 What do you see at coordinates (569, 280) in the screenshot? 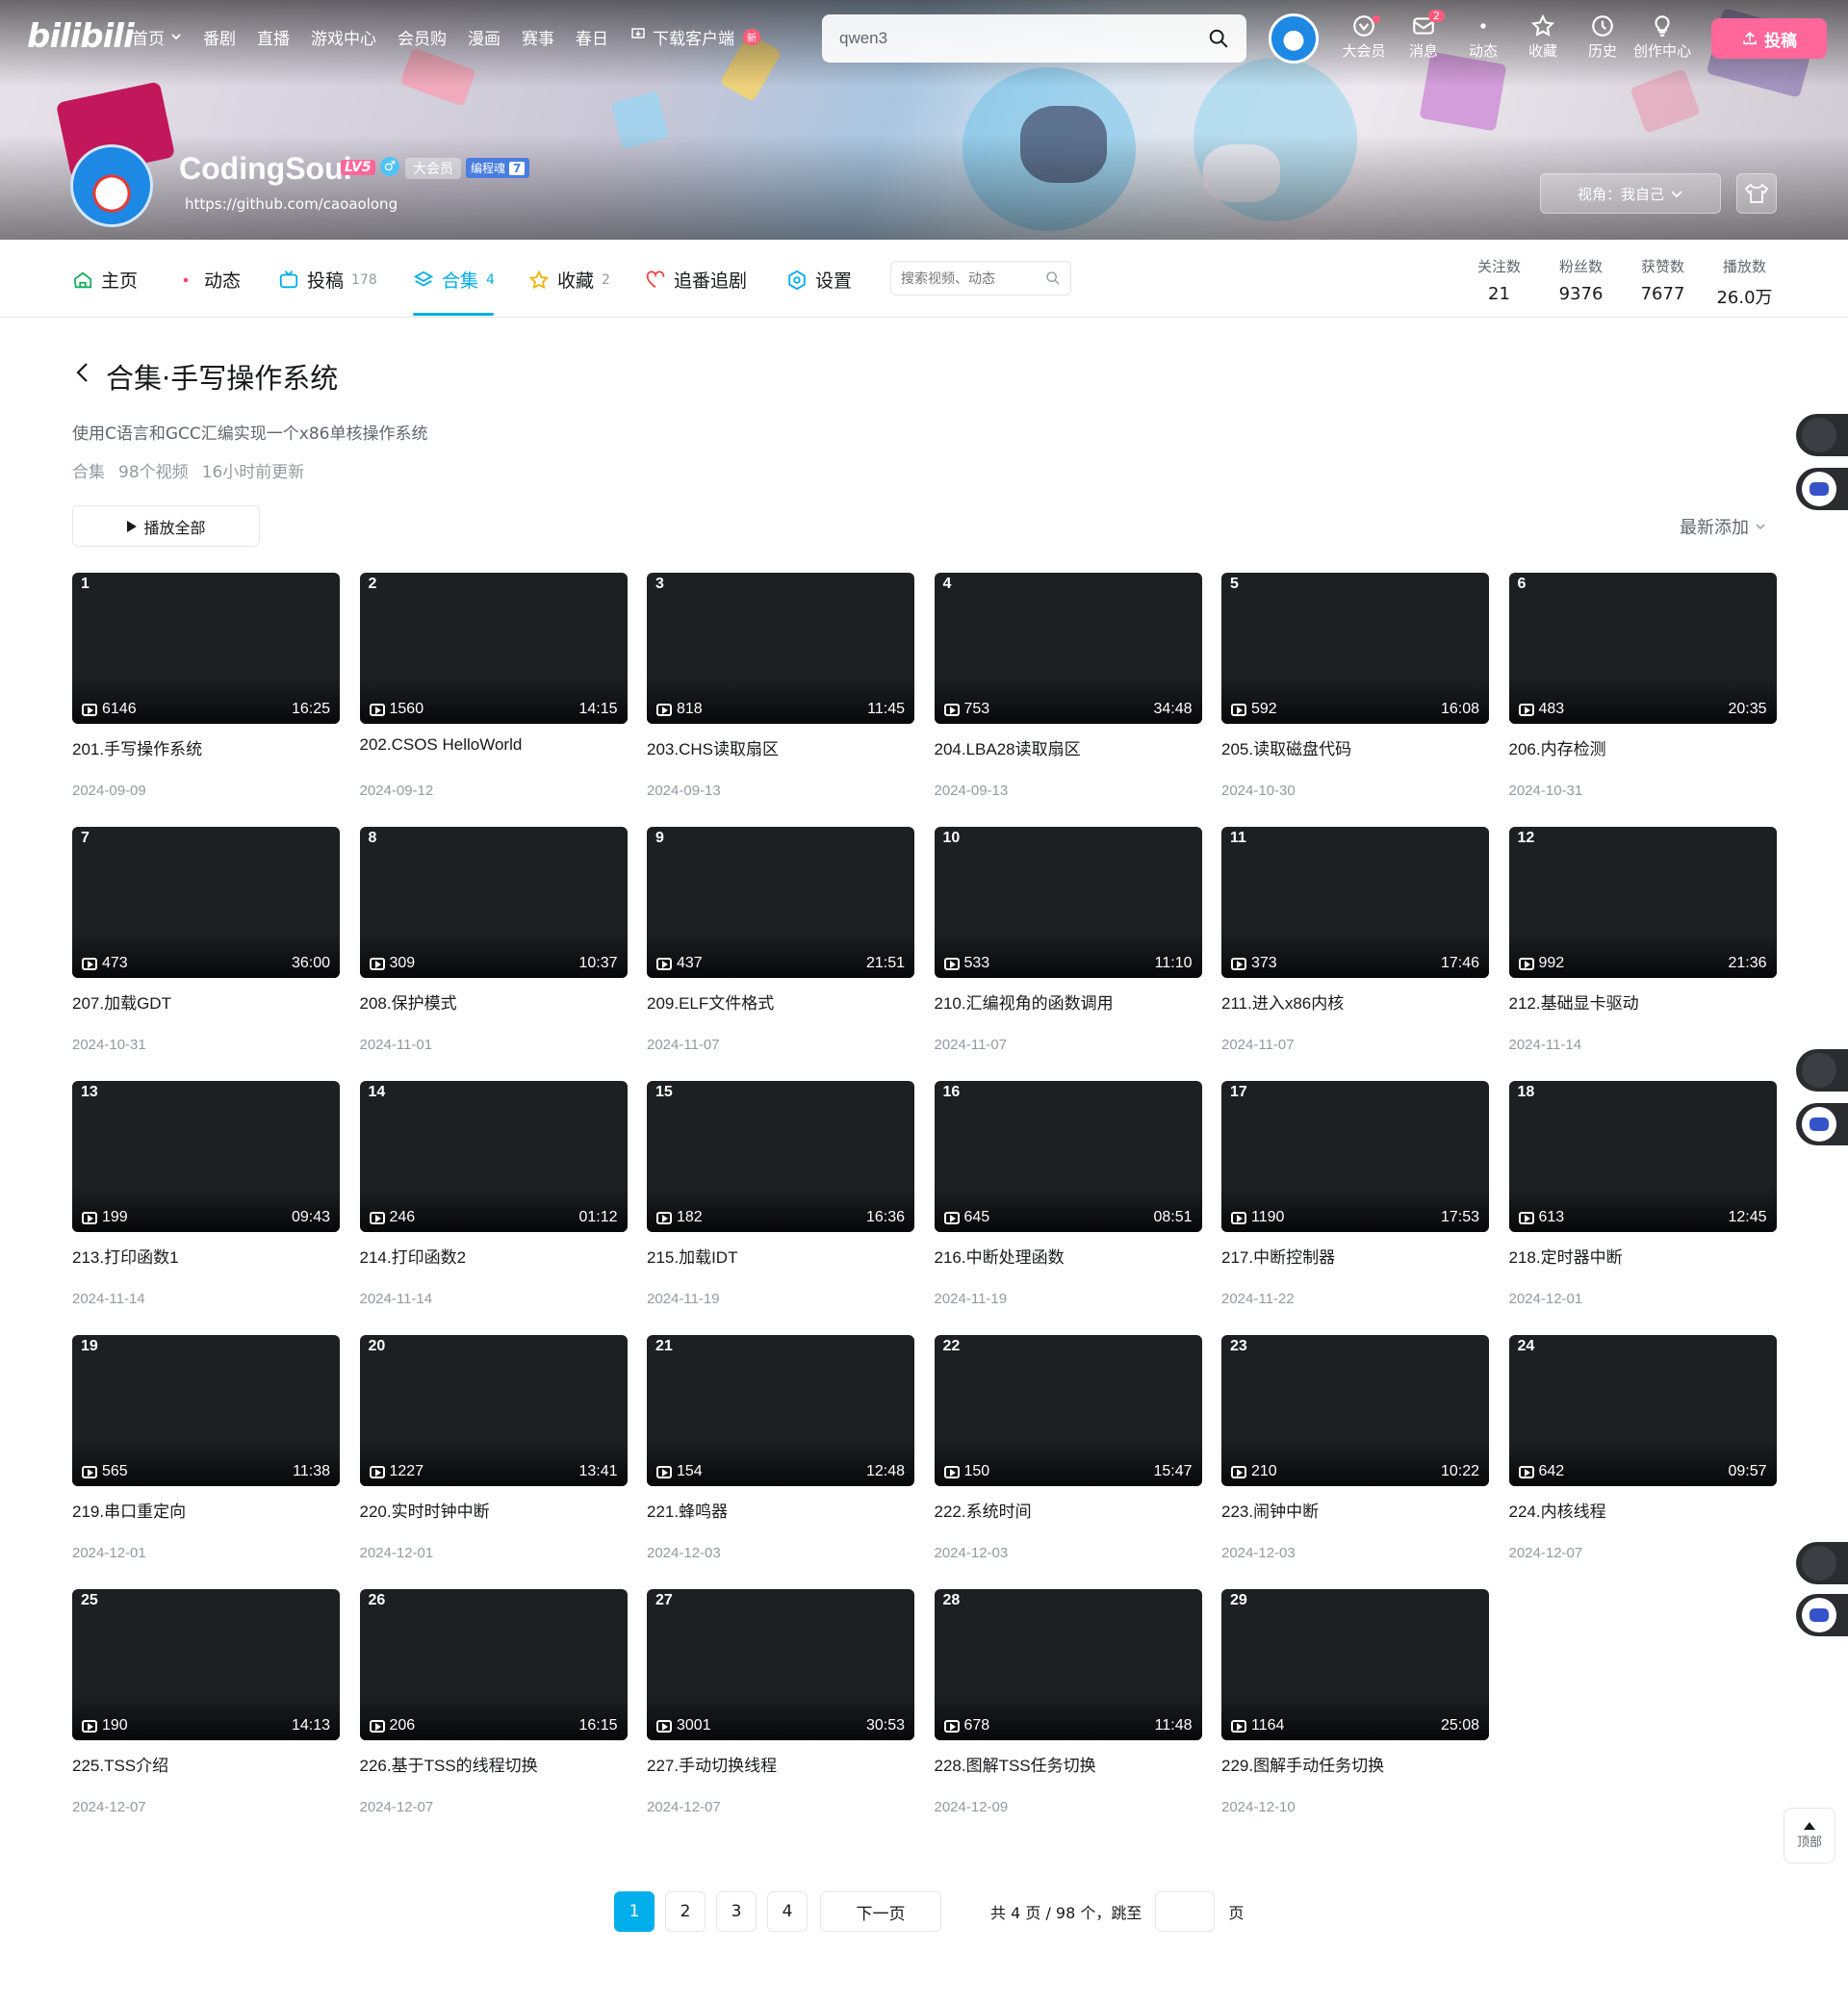
I see `tab-4: 收藏 2` at bounding box center [569, 280].